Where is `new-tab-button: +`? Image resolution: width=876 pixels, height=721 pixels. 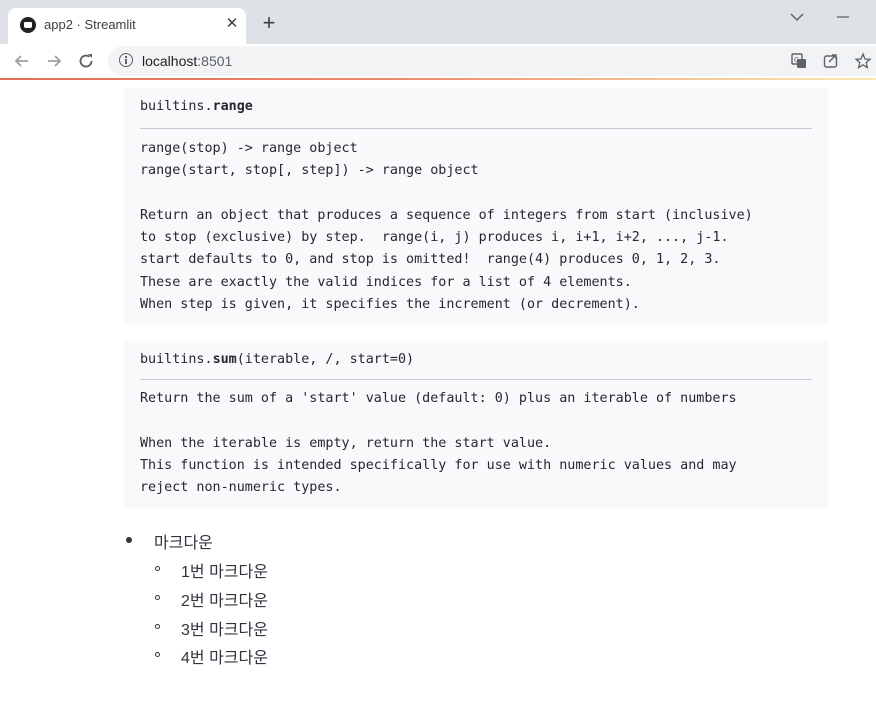
new-tab-button: + is located at coordinates (269, 23).